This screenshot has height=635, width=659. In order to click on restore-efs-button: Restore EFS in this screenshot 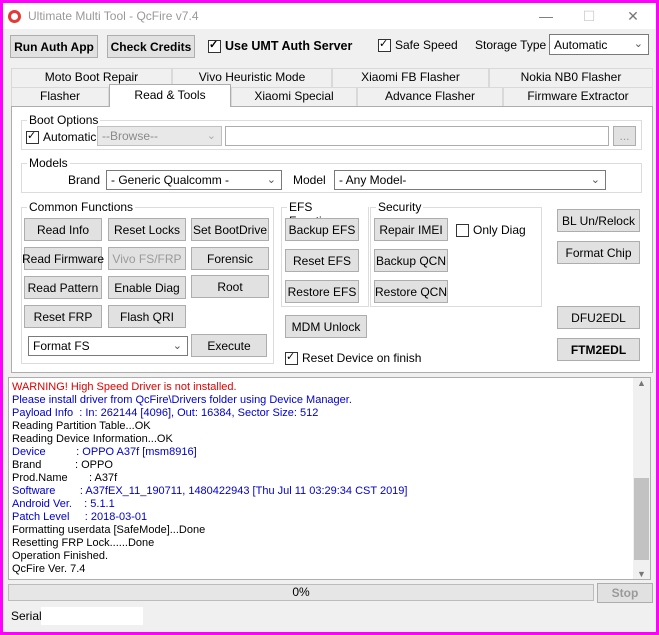, I will do `click(322, 291)`.